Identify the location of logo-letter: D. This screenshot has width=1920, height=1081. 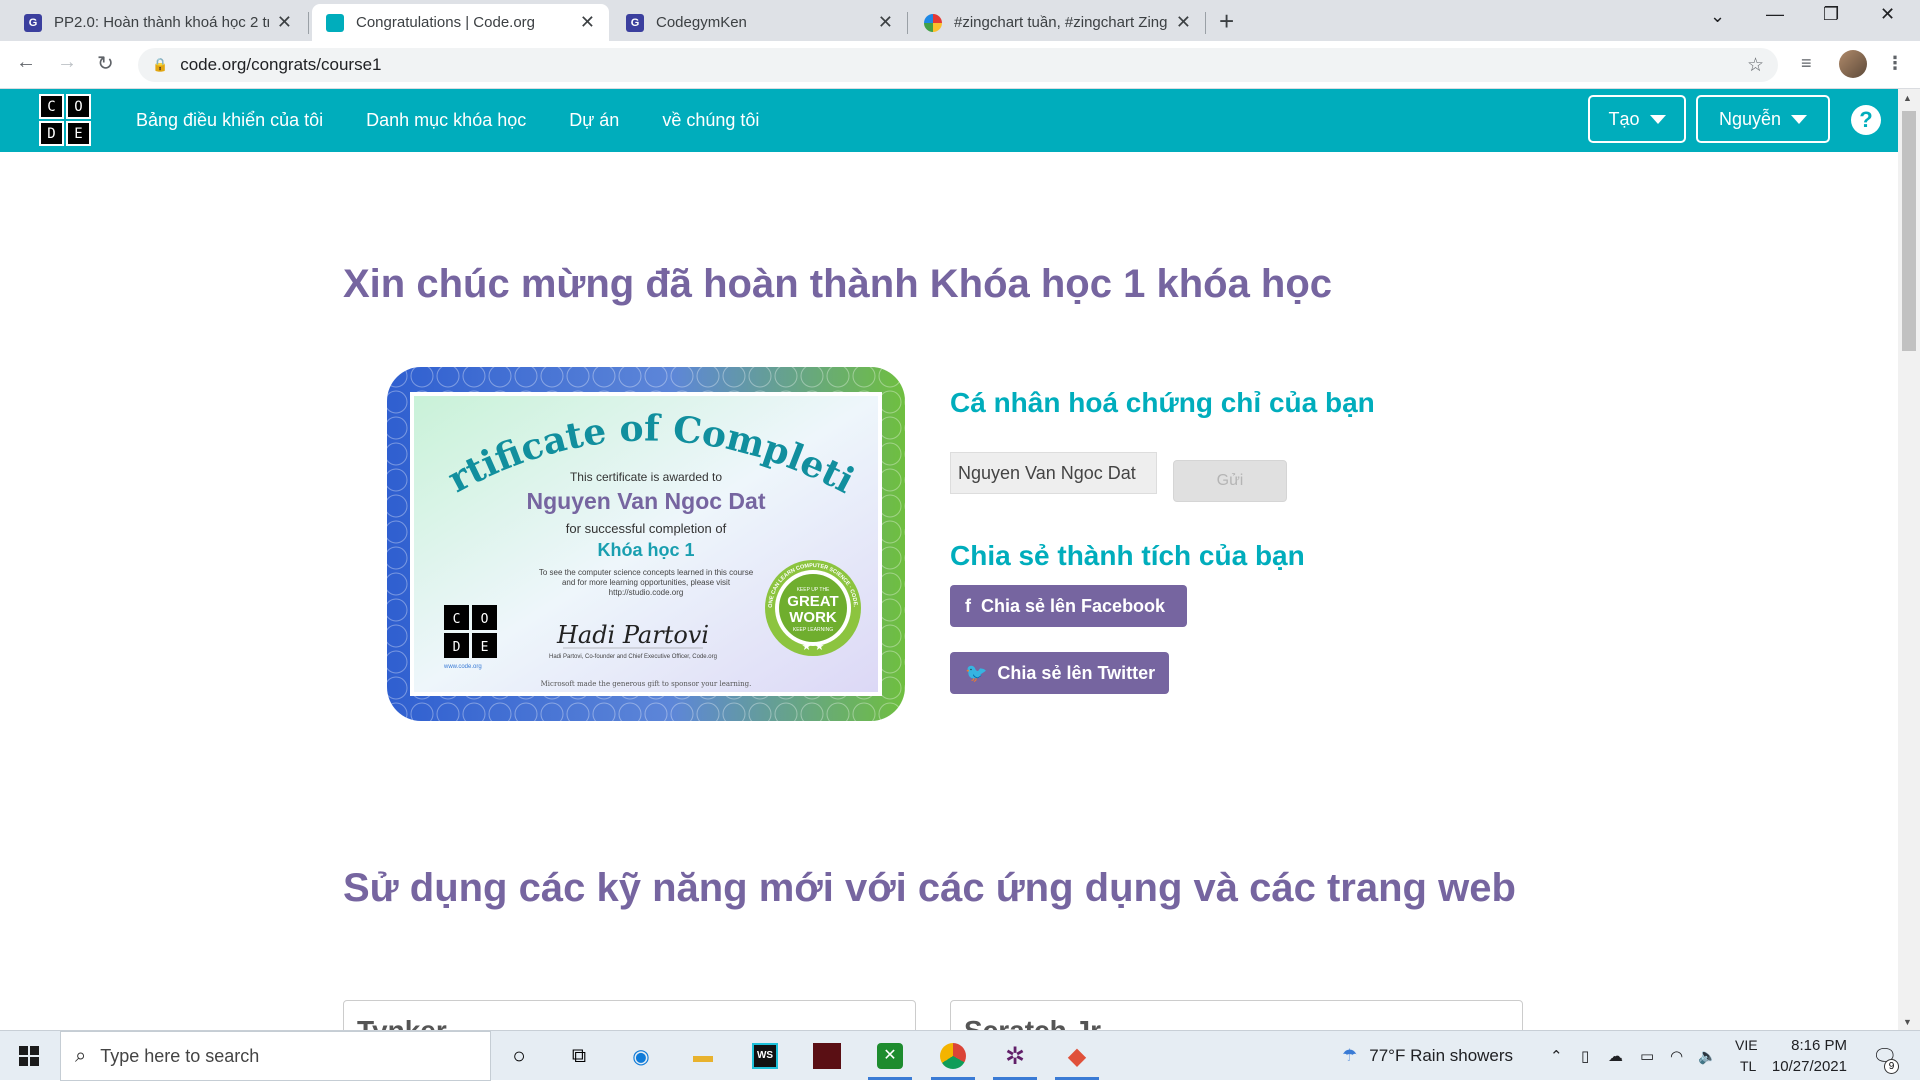
(457, 647).